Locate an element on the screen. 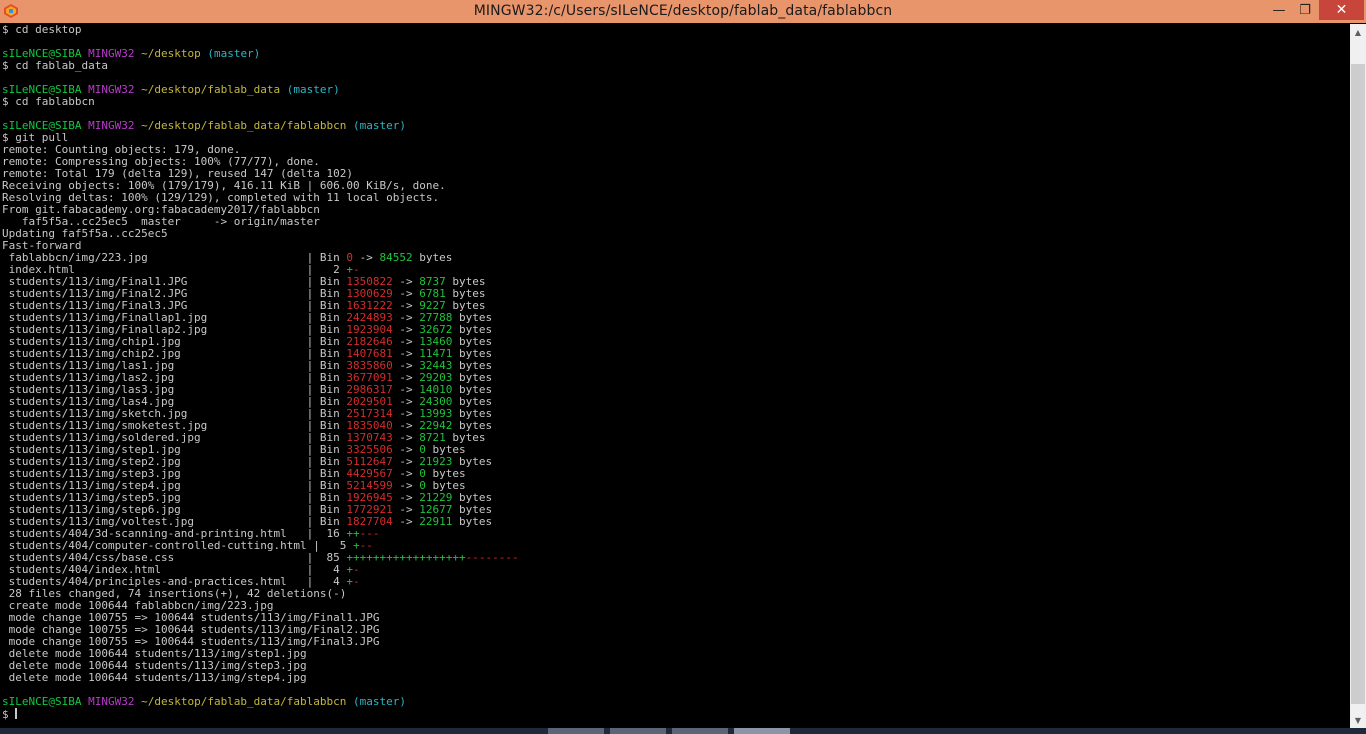 This screenshot has height=734, width=1366. insertion-text: + is located at coordinates (349, 581).